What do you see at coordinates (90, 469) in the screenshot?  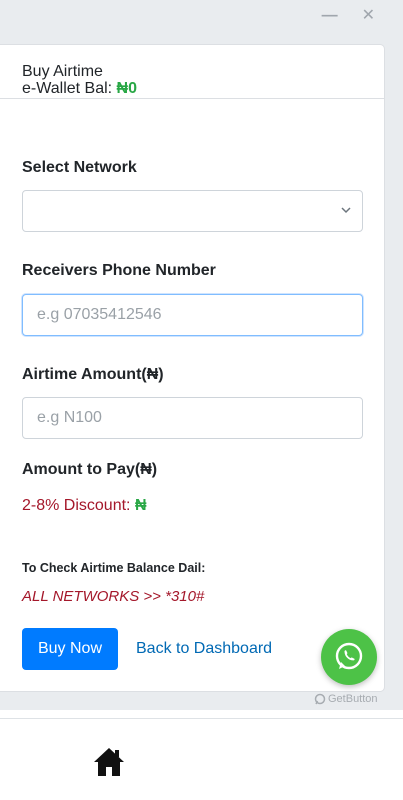 I see `amount-to-pay-label: Amount to Pay(₦)` at bounding box center [90, 469].